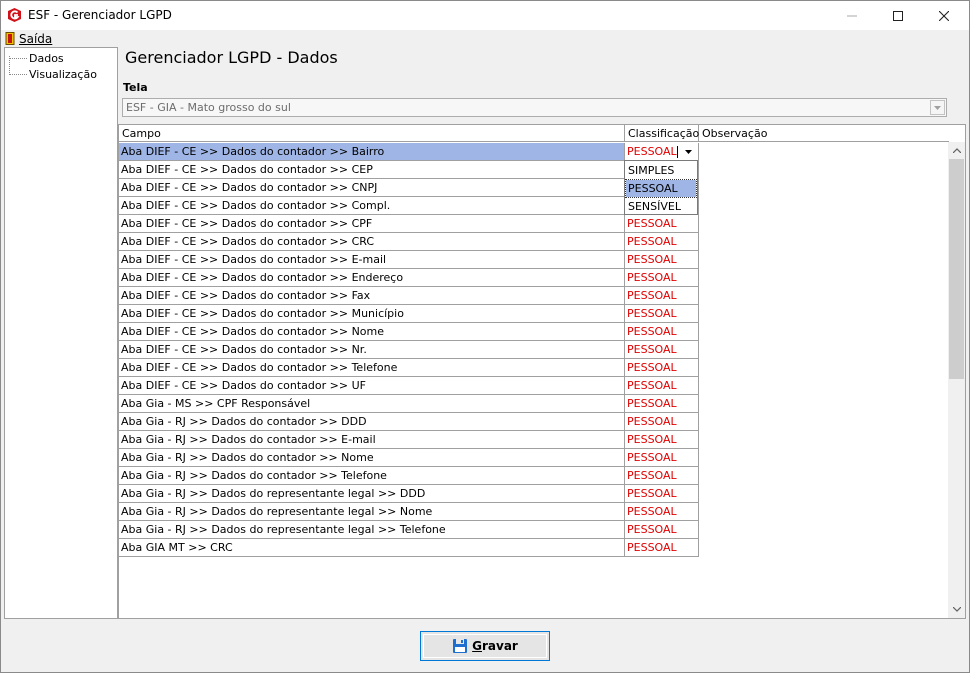  I want to click on title-bar: ESF - Gerenciador LGPD, so click(485, 15).